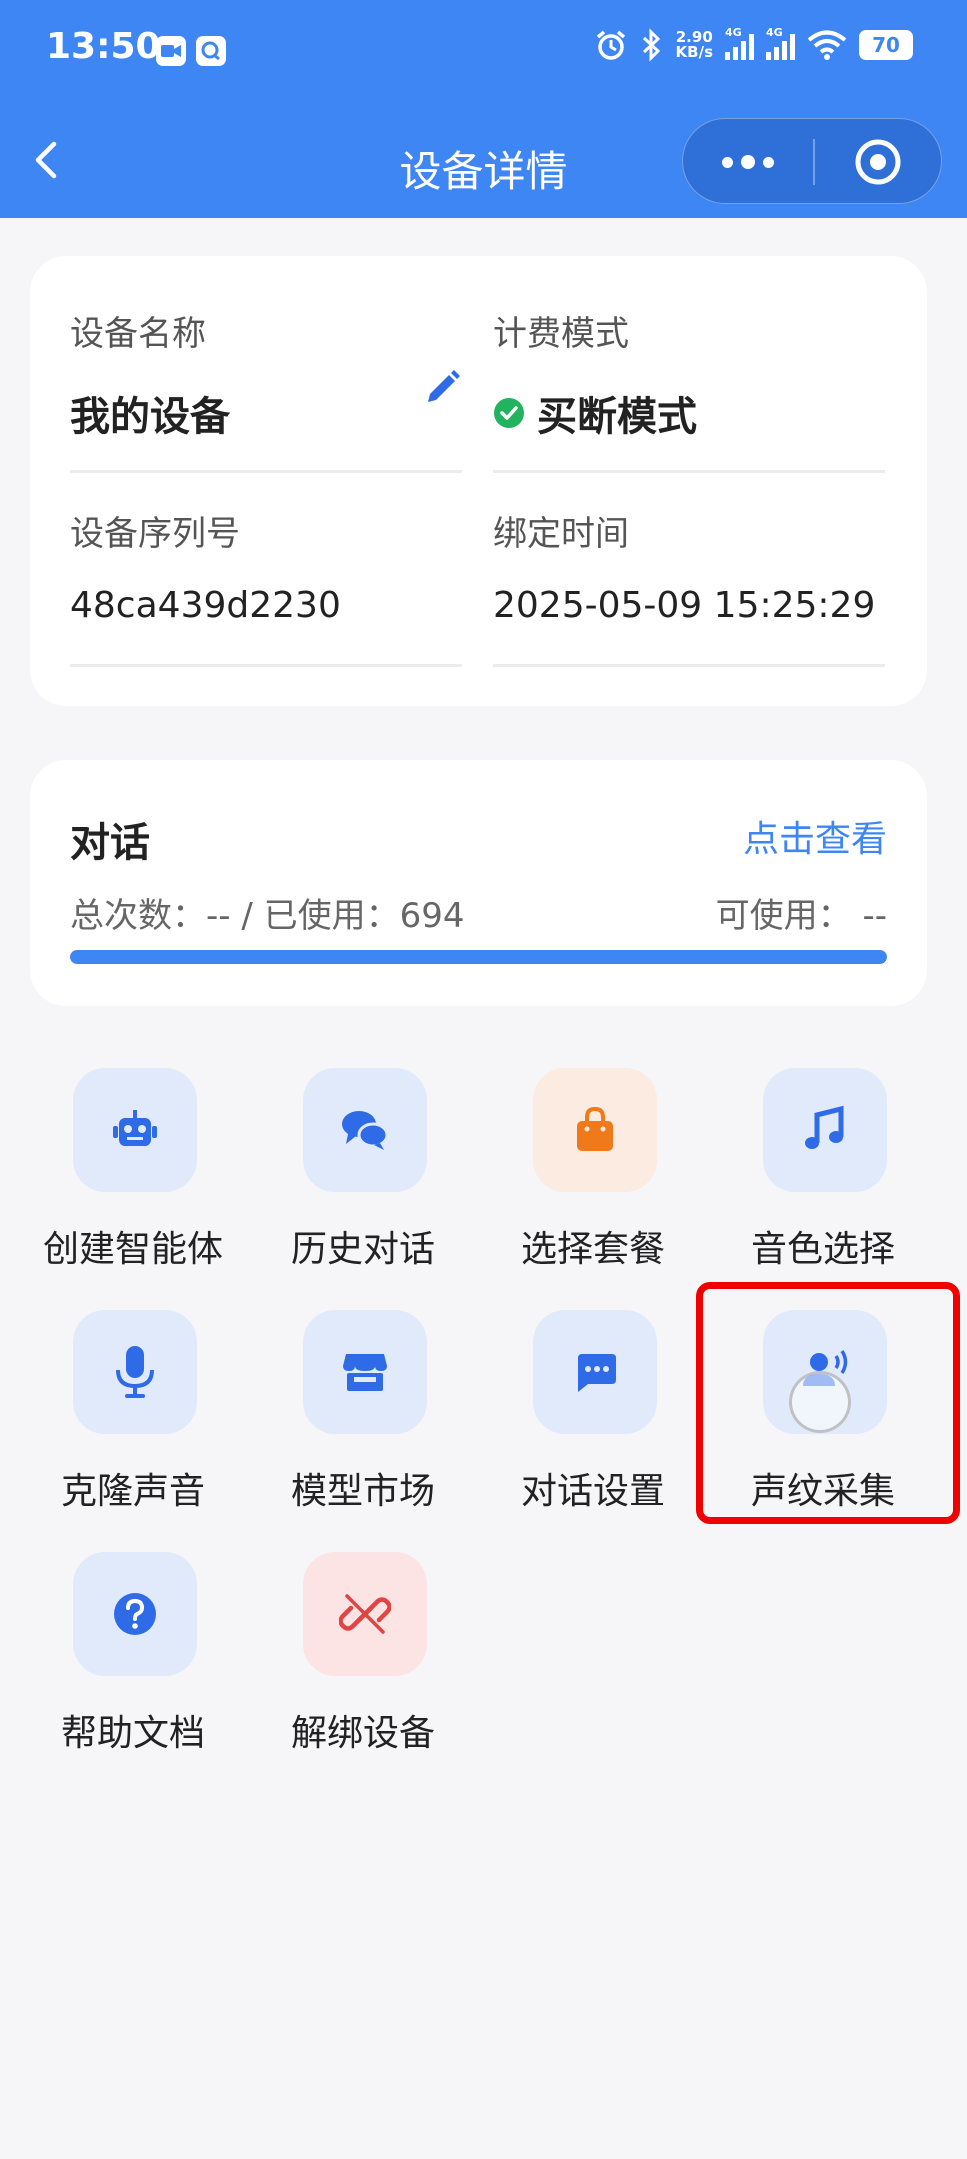 This screenshot has height=2159, width=967. What do you see at coordinates (509, 413) in the screenshot?
I see `check-circle-icon` at bounding box center [509, 413].